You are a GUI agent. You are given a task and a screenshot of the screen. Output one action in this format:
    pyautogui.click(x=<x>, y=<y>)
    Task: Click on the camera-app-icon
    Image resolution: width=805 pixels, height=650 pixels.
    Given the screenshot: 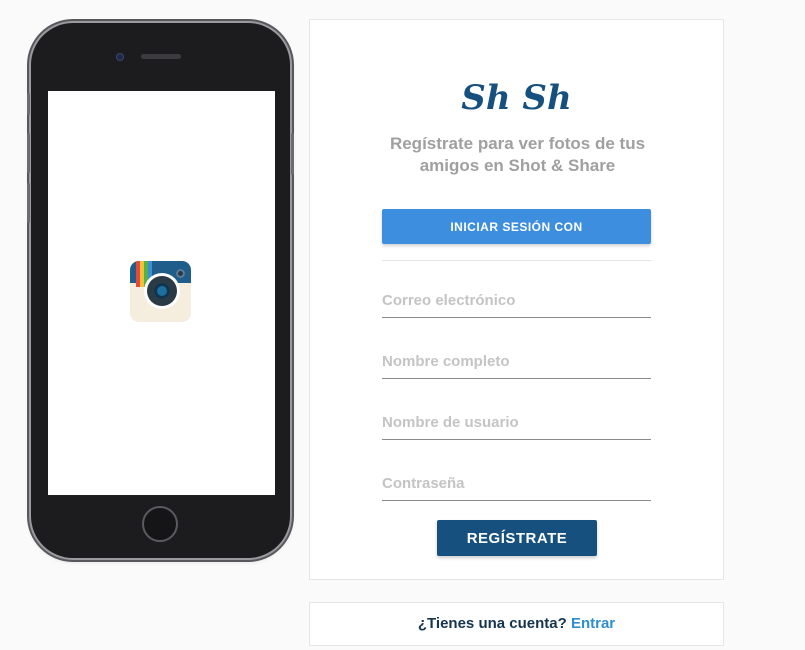 What is the action you would take?
    pyautogui.click(x=160, y=291)
    